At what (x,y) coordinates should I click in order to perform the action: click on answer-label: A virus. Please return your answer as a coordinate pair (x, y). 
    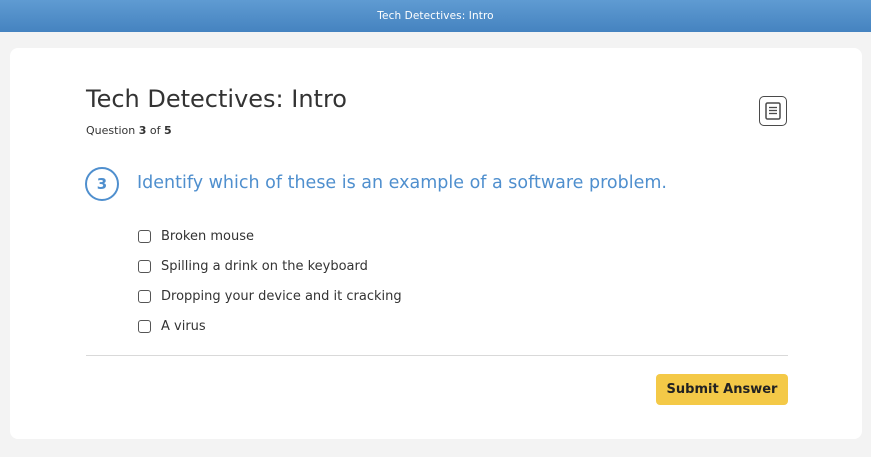
    Looking at the image, I should click on (183, 326).